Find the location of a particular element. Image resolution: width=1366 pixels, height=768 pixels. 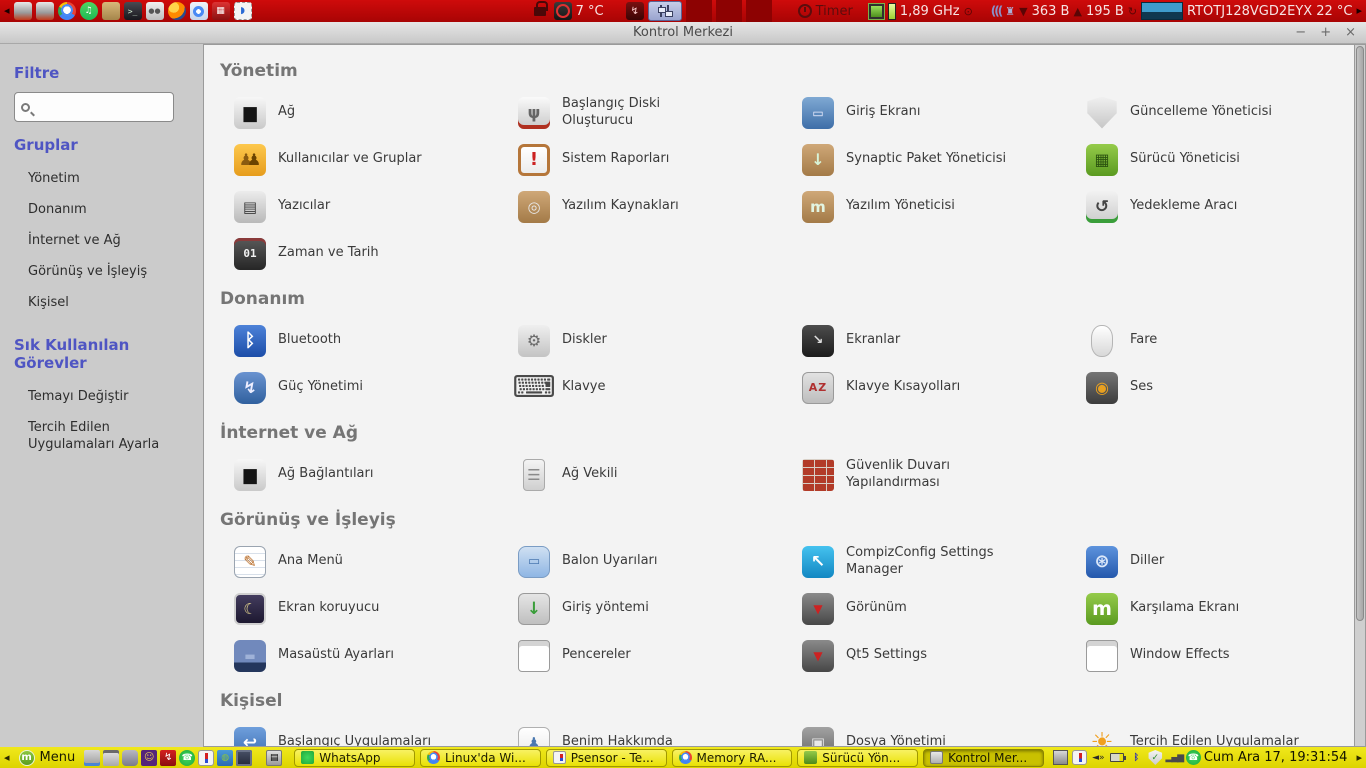

window-titlebar: Kontrol Merkezi − + × is located at coordinates (683, 33).